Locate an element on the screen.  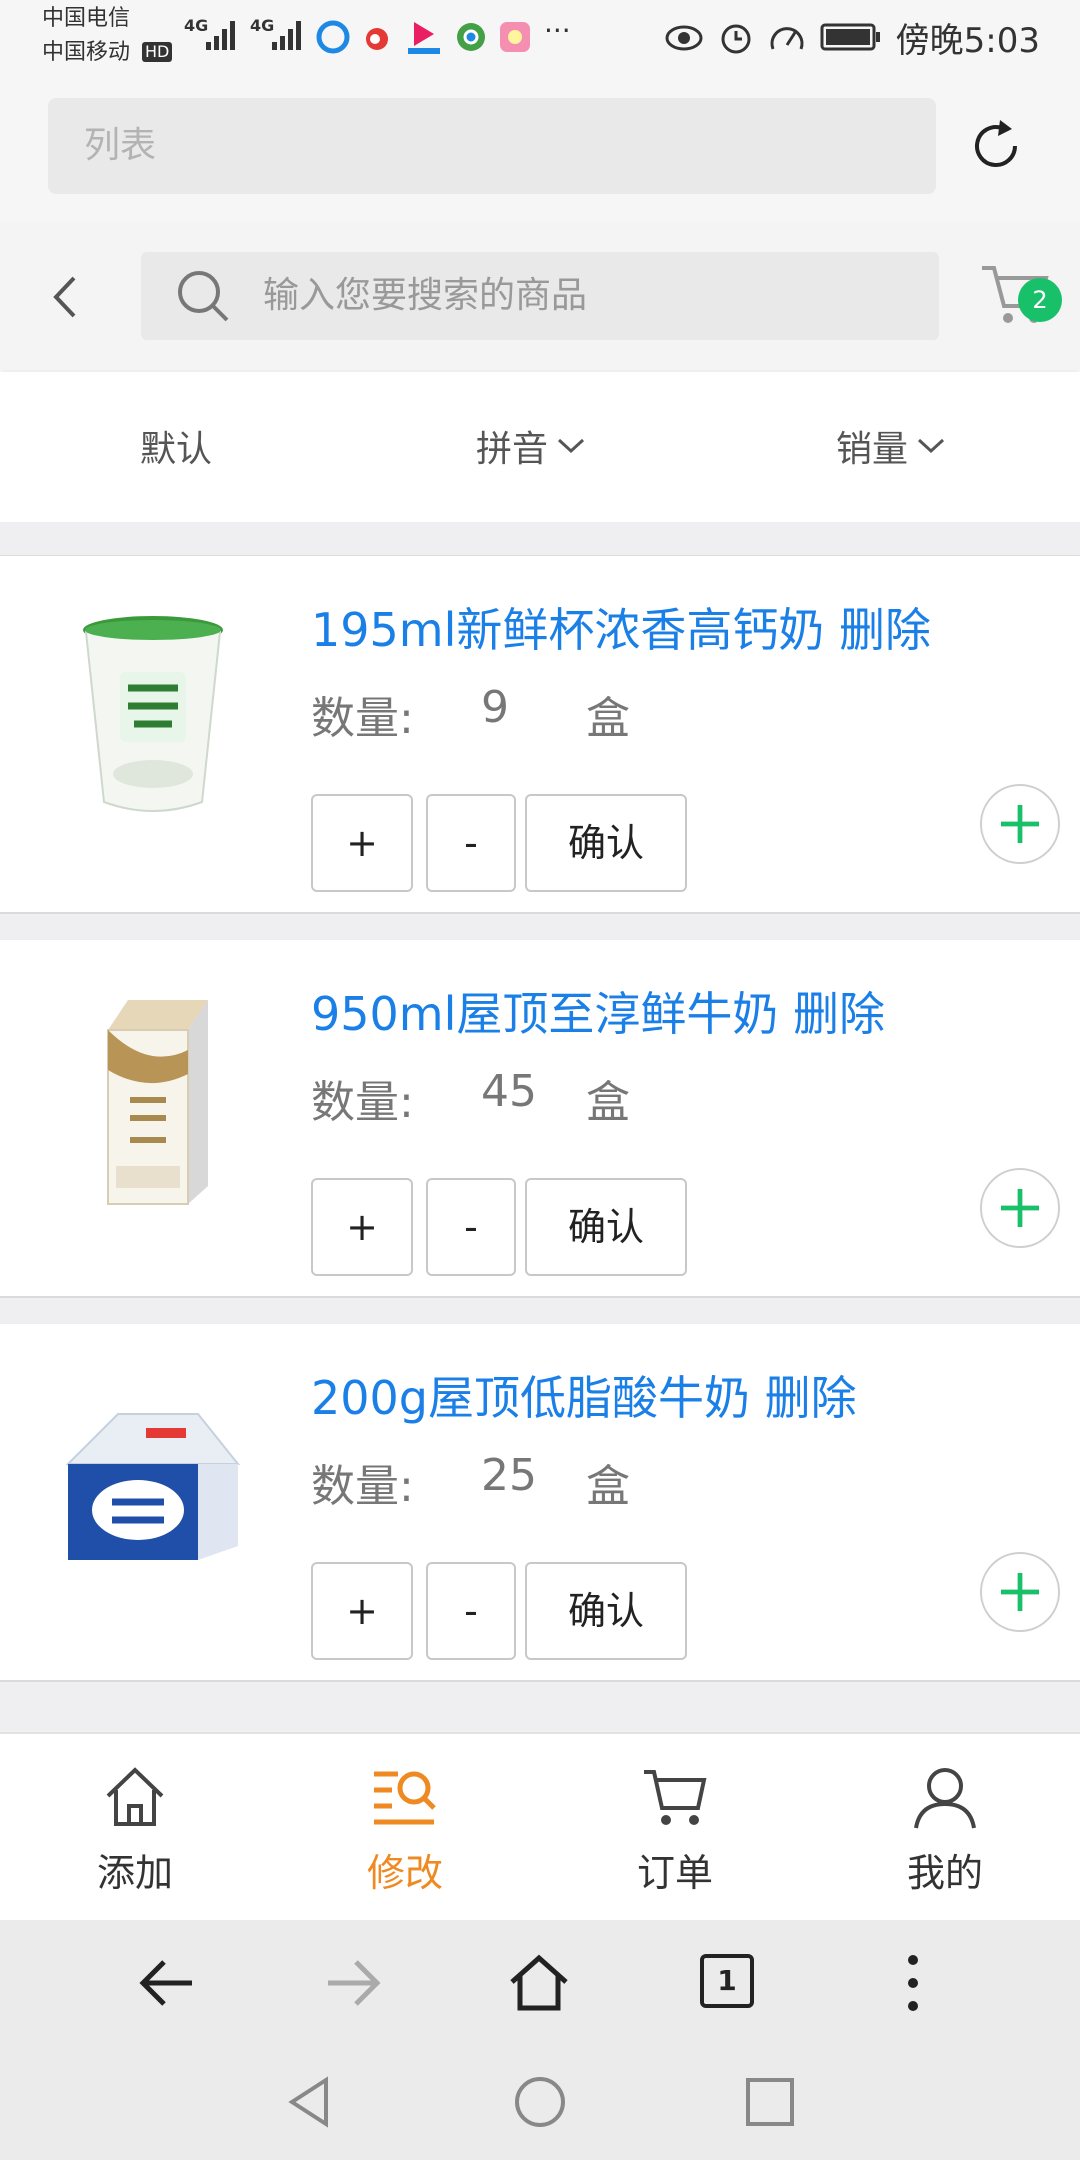
quantity-value: 9 is located at coordinates (495, 707).